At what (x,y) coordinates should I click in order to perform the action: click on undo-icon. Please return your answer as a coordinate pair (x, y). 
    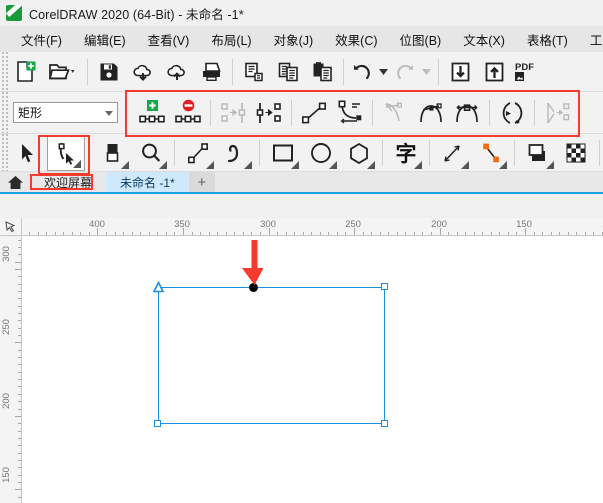
    Looking at the image, I should click on (361, 72).